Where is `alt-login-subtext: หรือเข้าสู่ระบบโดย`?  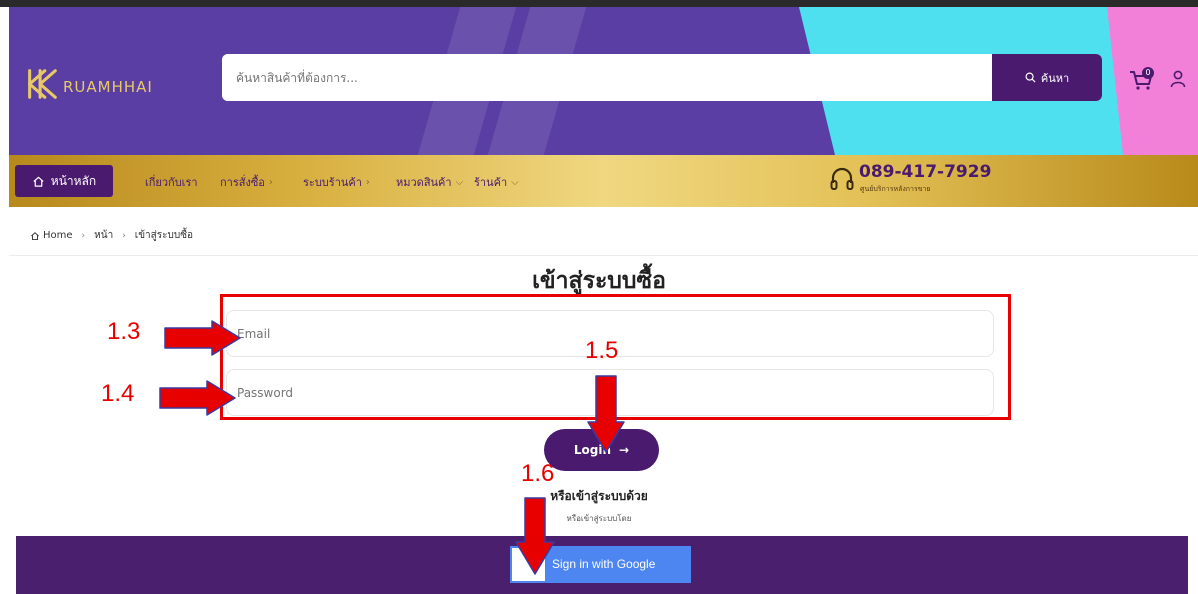
alt-login-subtext: หรือเข้าสู่ระบบโดย is located at coordinates (599, 518).